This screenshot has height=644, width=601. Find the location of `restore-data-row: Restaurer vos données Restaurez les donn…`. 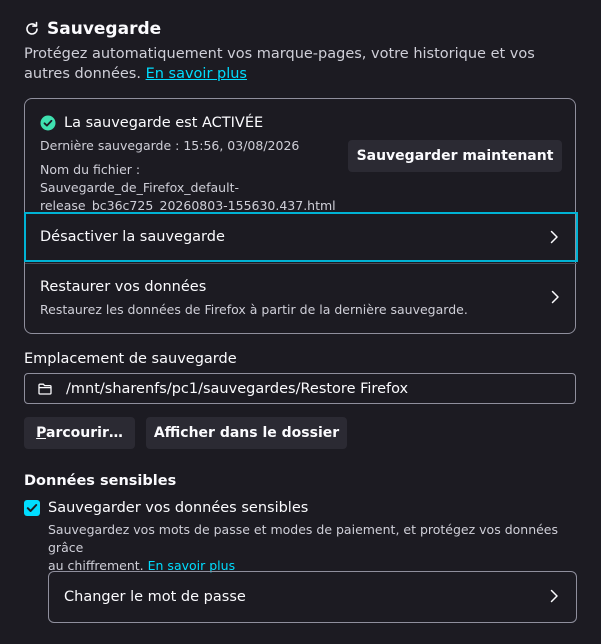

restore-data-row: Restaurer vos données Restaurez les donn… is located at coordinates (301, 298).